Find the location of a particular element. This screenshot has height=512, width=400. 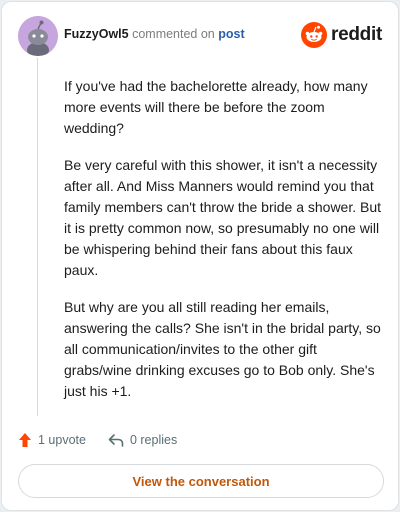

reply-count: 0 replies is located at coordinates (153, 440).